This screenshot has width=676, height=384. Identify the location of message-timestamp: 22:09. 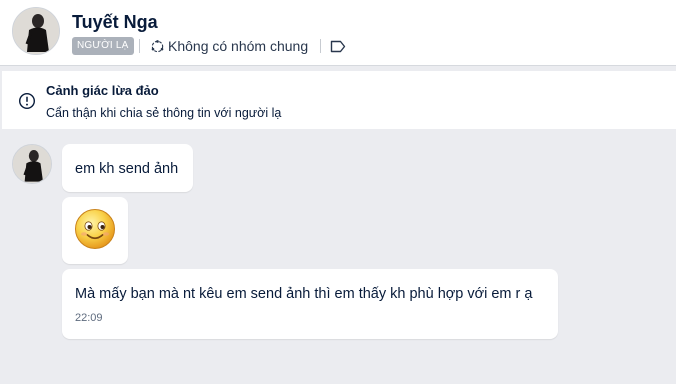
(89, 318).